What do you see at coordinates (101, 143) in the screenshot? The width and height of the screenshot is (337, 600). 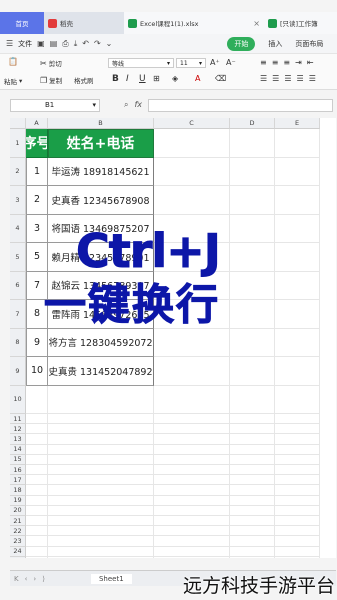 I see `header-cell-name-phone: 姓名+电话` at bounding box center [101, 143].